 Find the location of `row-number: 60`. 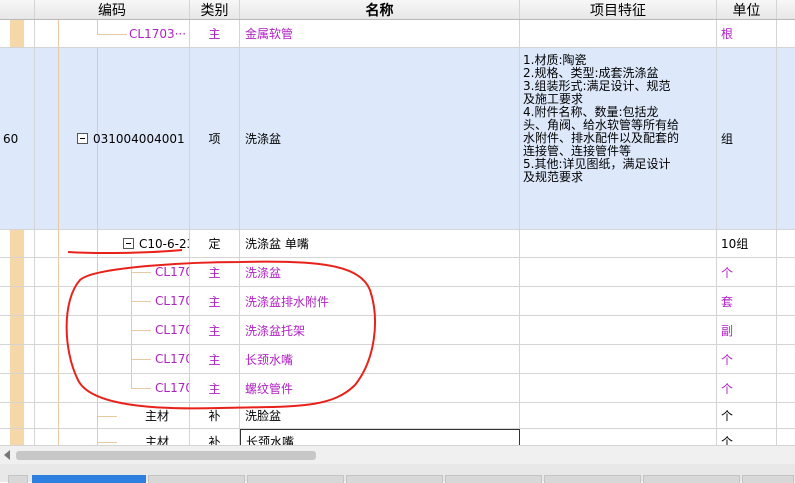

row-number: 60 is located at coordinates (17, 138).